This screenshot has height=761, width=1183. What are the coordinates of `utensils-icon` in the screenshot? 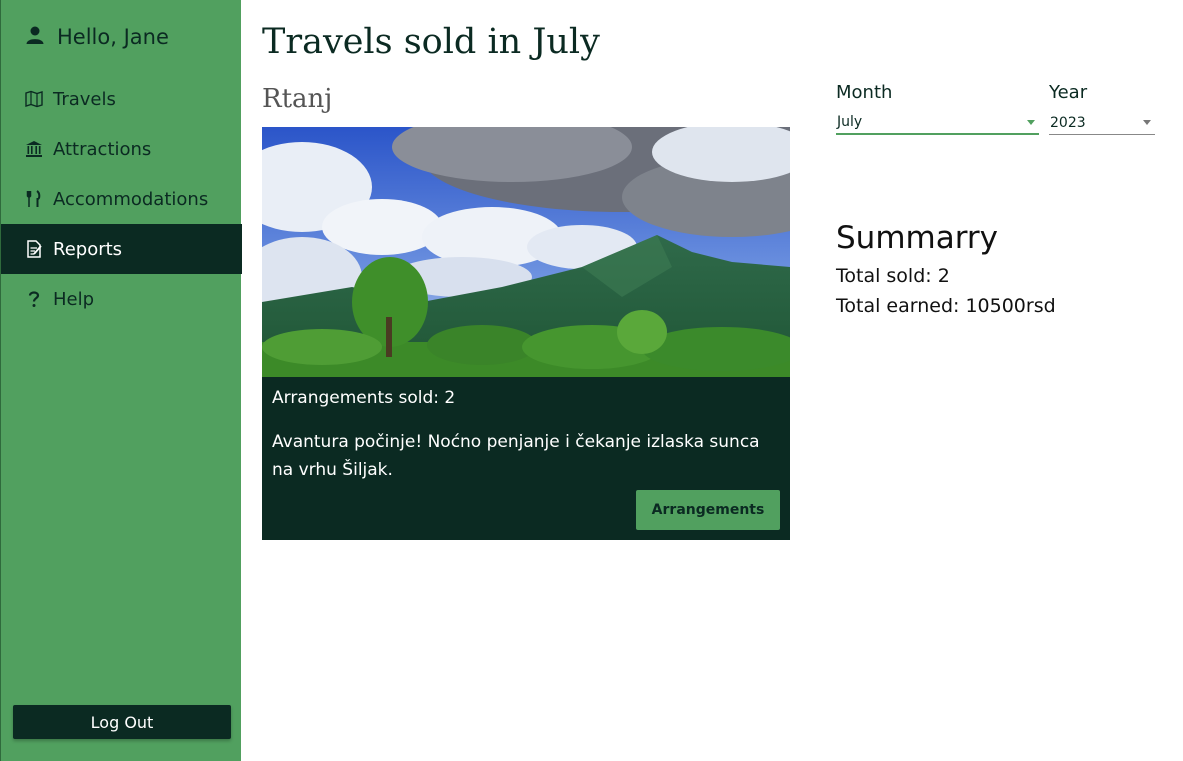 It's located at (34, 199).